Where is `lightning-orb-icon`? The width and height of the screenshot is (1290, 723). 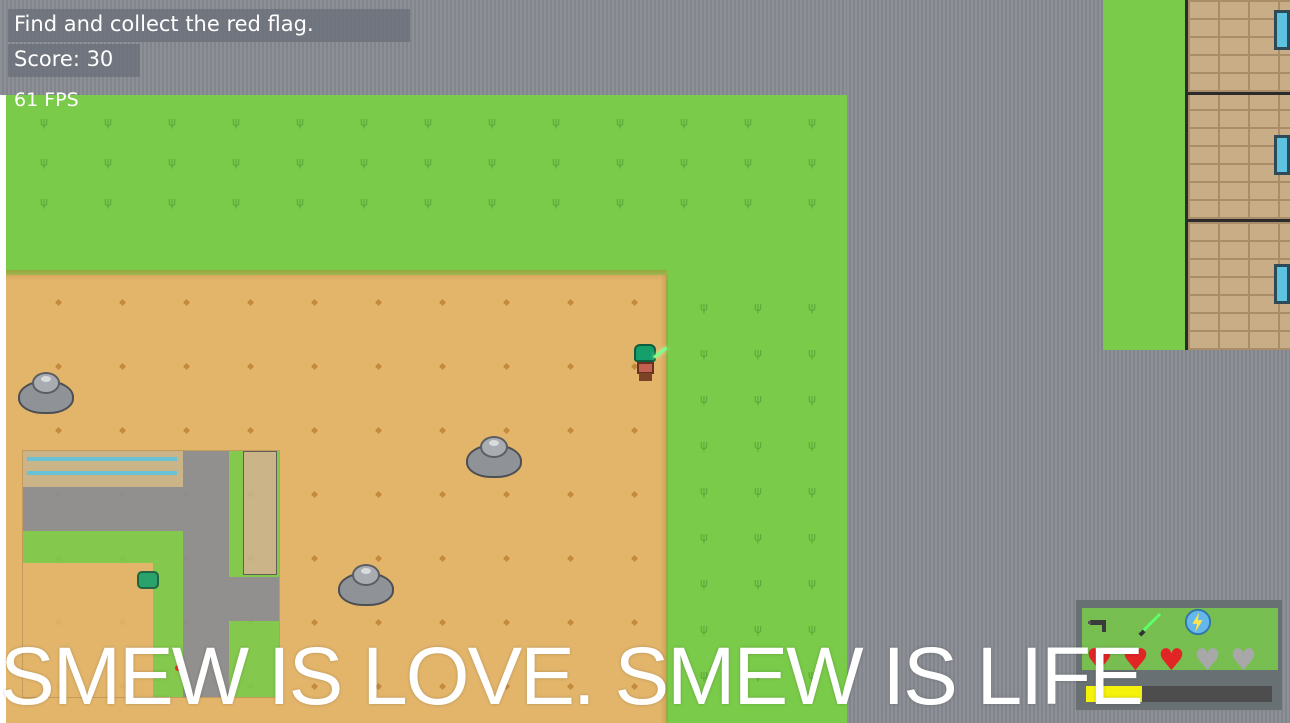 lightning-orb-icon is located at coordinates (1198, 622).